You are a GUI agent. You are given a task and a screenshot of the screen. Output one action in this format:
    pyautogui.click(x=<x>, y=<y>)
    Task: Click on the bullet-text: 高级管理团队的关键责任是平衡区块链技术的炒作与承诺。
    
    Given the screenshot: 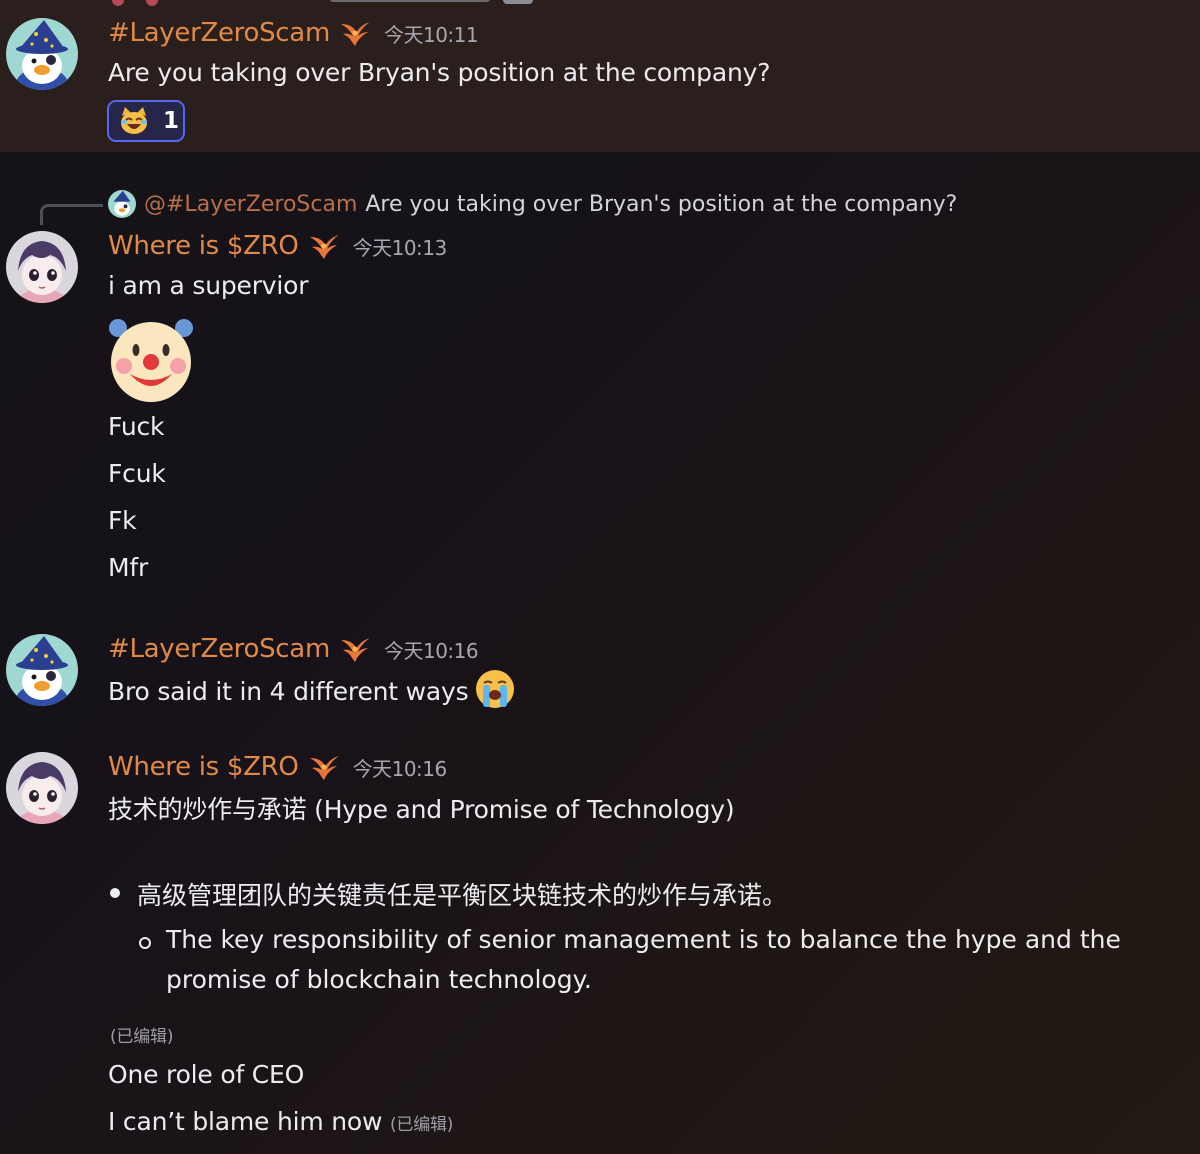 What is the action you would take?
    pyautogui.click(x=462, y=895)
    